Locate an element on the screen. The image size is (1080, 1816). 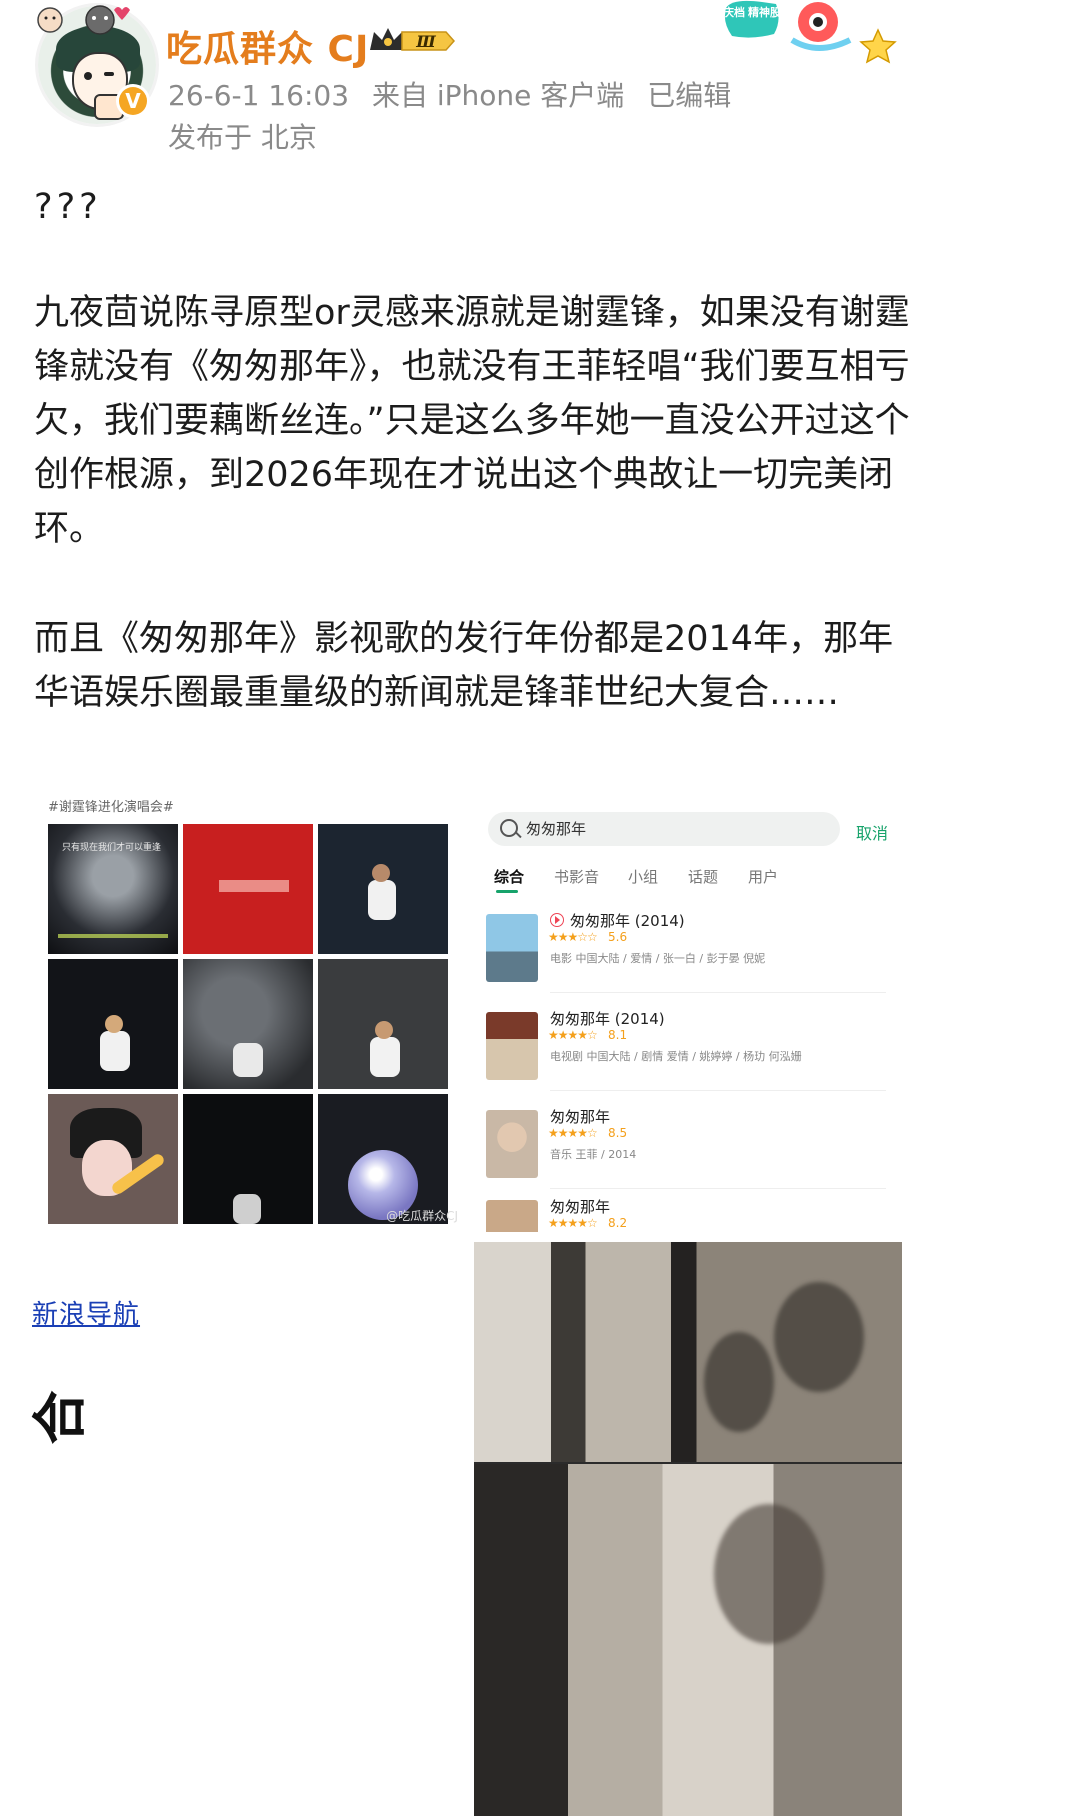
rating-stars: ★★★☆☆ is located at coordinates (573, 937).